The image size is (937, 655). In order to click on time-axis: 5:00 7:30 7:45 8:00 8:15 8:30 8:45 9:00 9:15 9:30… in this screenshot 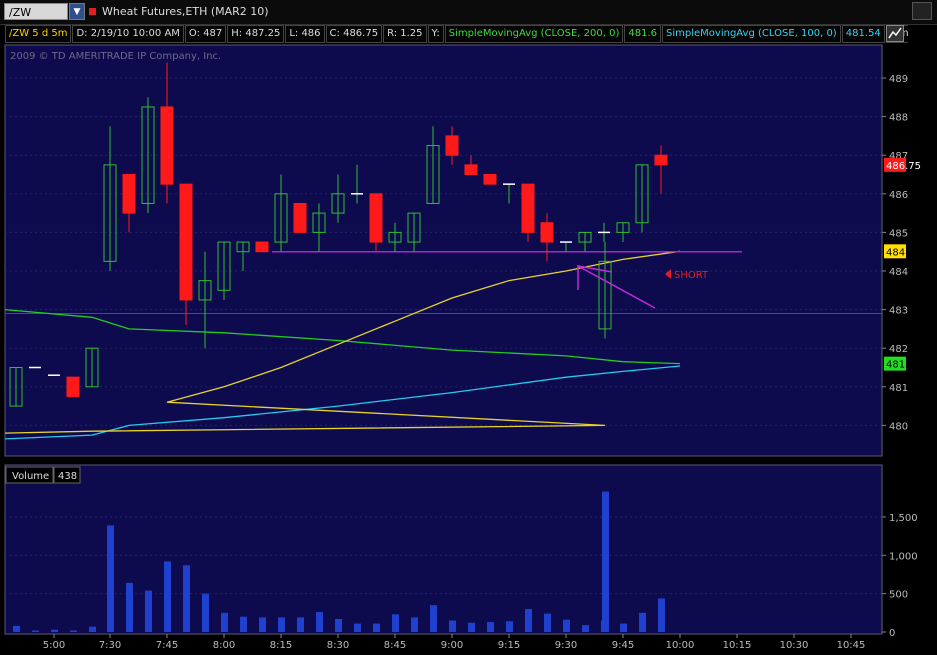, I will do `click(454, 642)`.